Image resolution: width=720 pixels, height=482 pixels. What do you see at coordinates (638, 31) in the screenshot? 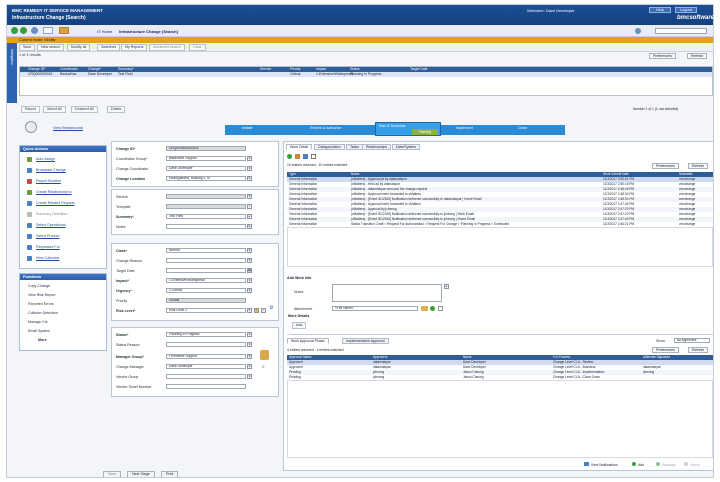
I see `history-icon` at bounding box center [638, 31].